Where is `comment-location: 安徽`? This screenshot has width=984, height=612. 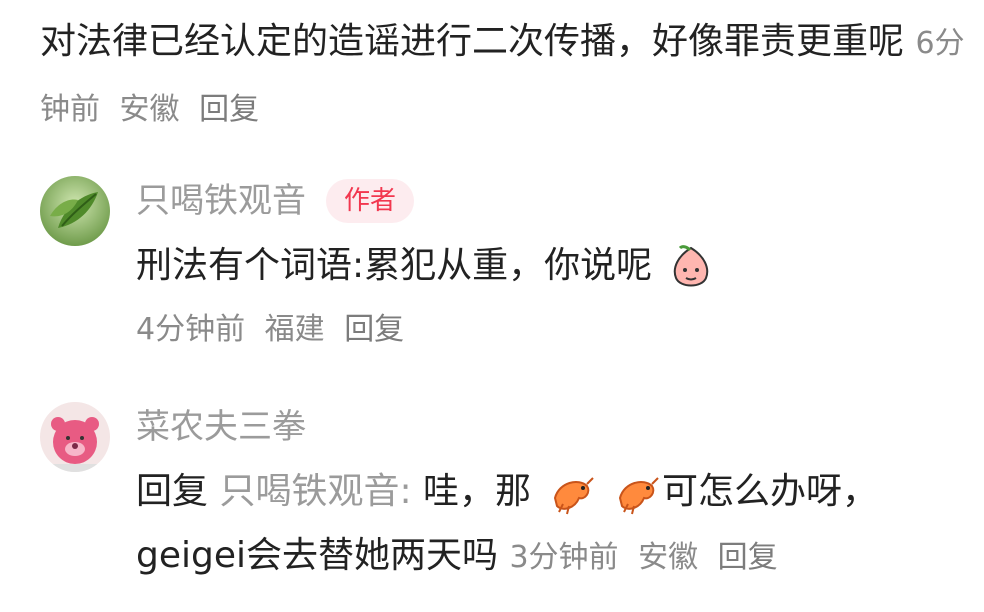 comment-location: 安徽 is located at coordinates (149, 109).